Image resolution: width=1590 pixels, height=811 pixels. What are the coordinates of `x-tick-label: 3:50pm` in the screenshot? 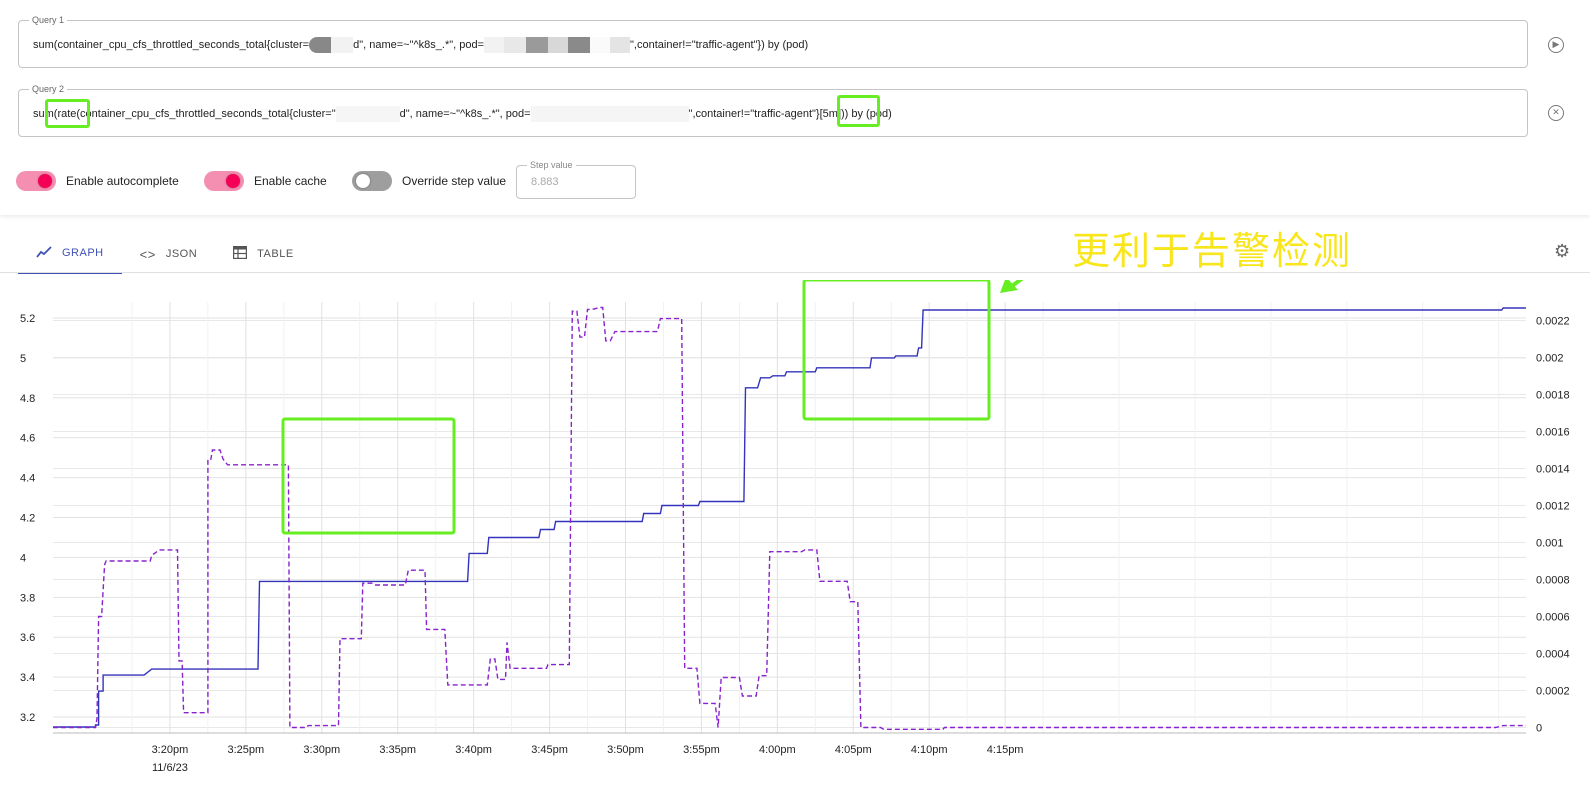 It's located at (625, 750).